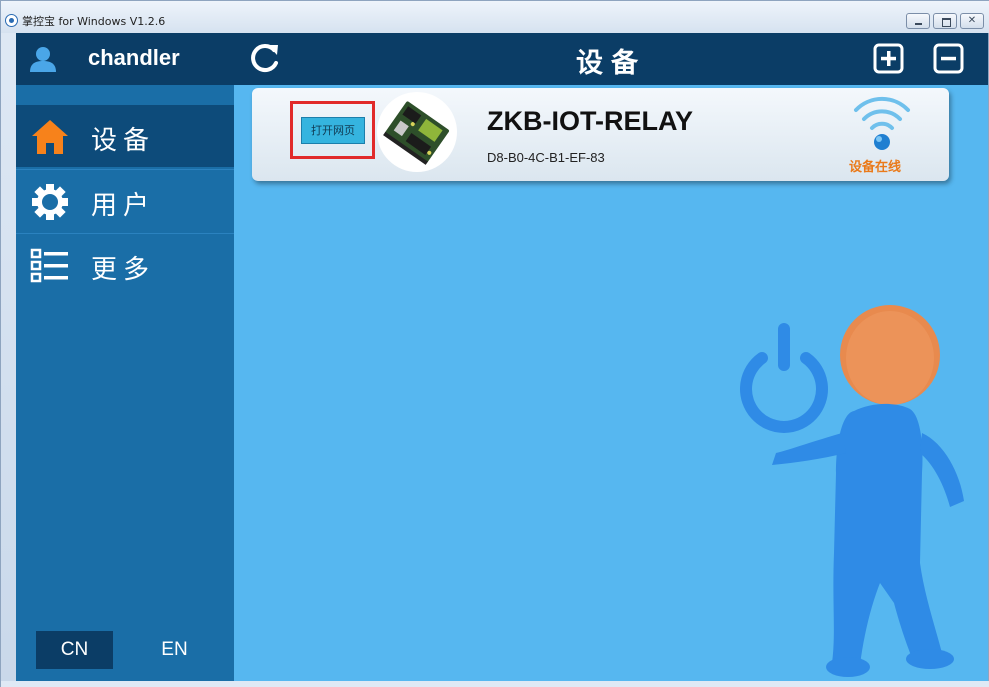 This screenshot has height=687, width=989. Describe the element at coordinates (784, 378) in the screenshot. I see `power-icon` at that location.